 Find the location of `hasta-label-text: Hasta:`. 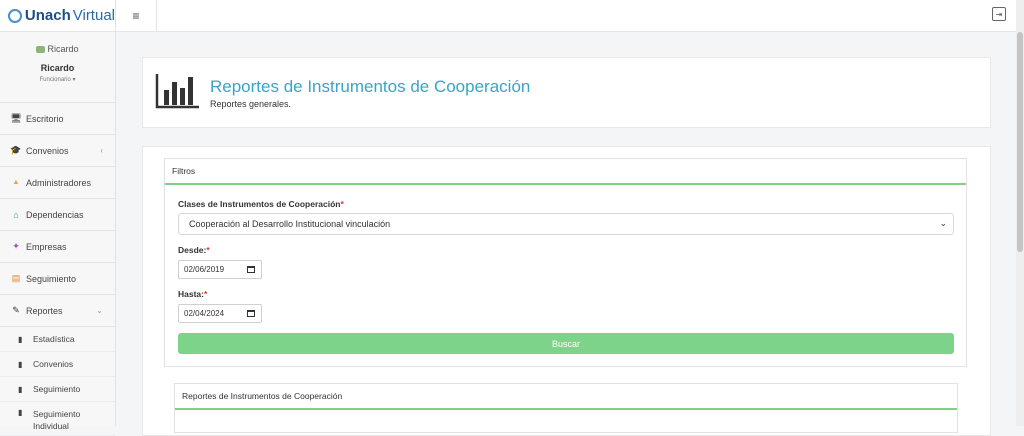

hasta-label-text: Hasta: is located at coordinates (191, 294).